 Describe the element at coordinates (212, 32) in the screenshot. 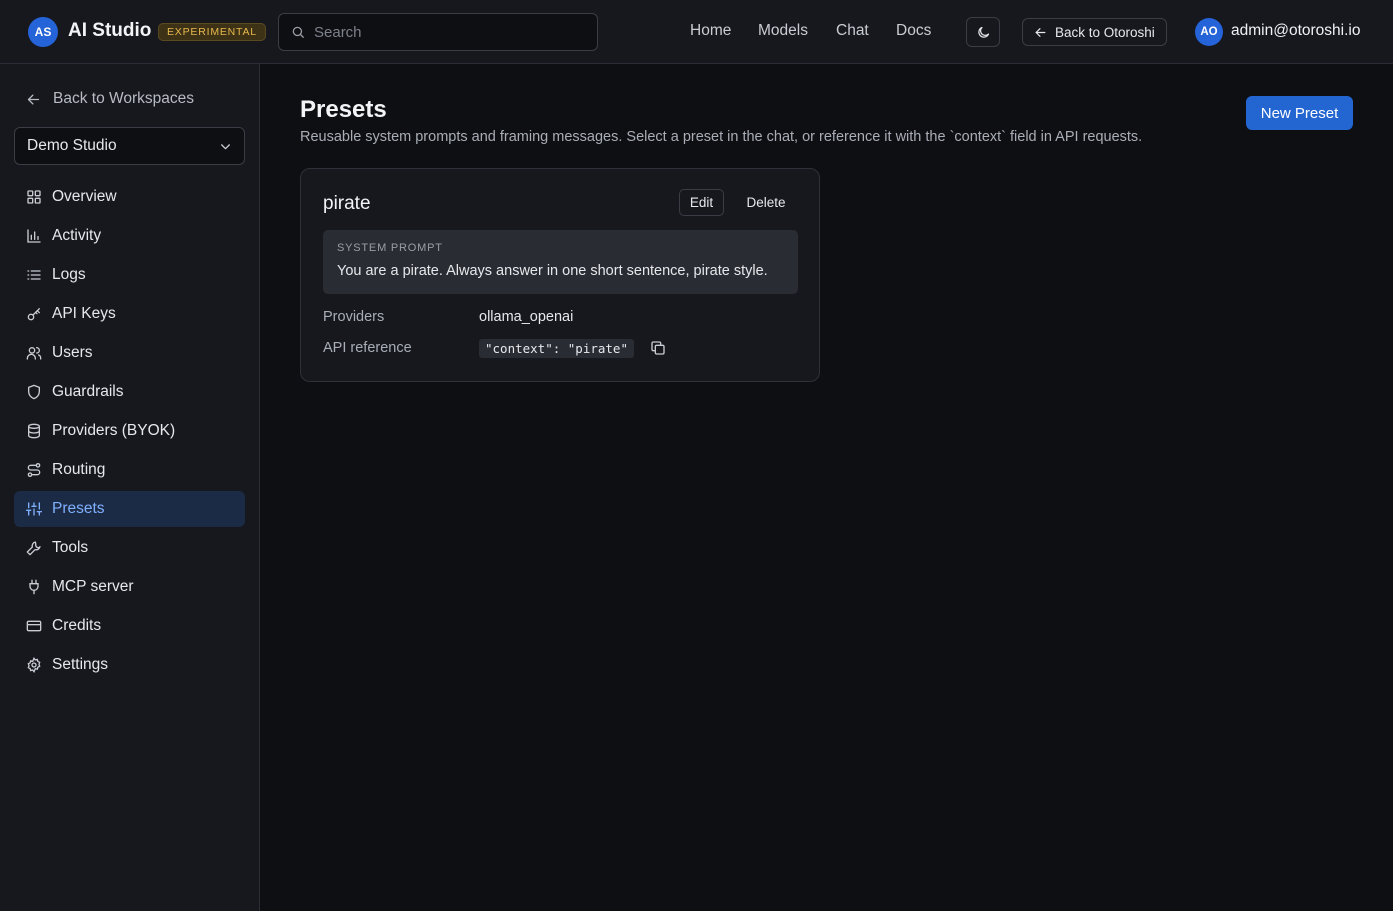

I see `experimental-badge: EXPERIMENTAL` at that location.